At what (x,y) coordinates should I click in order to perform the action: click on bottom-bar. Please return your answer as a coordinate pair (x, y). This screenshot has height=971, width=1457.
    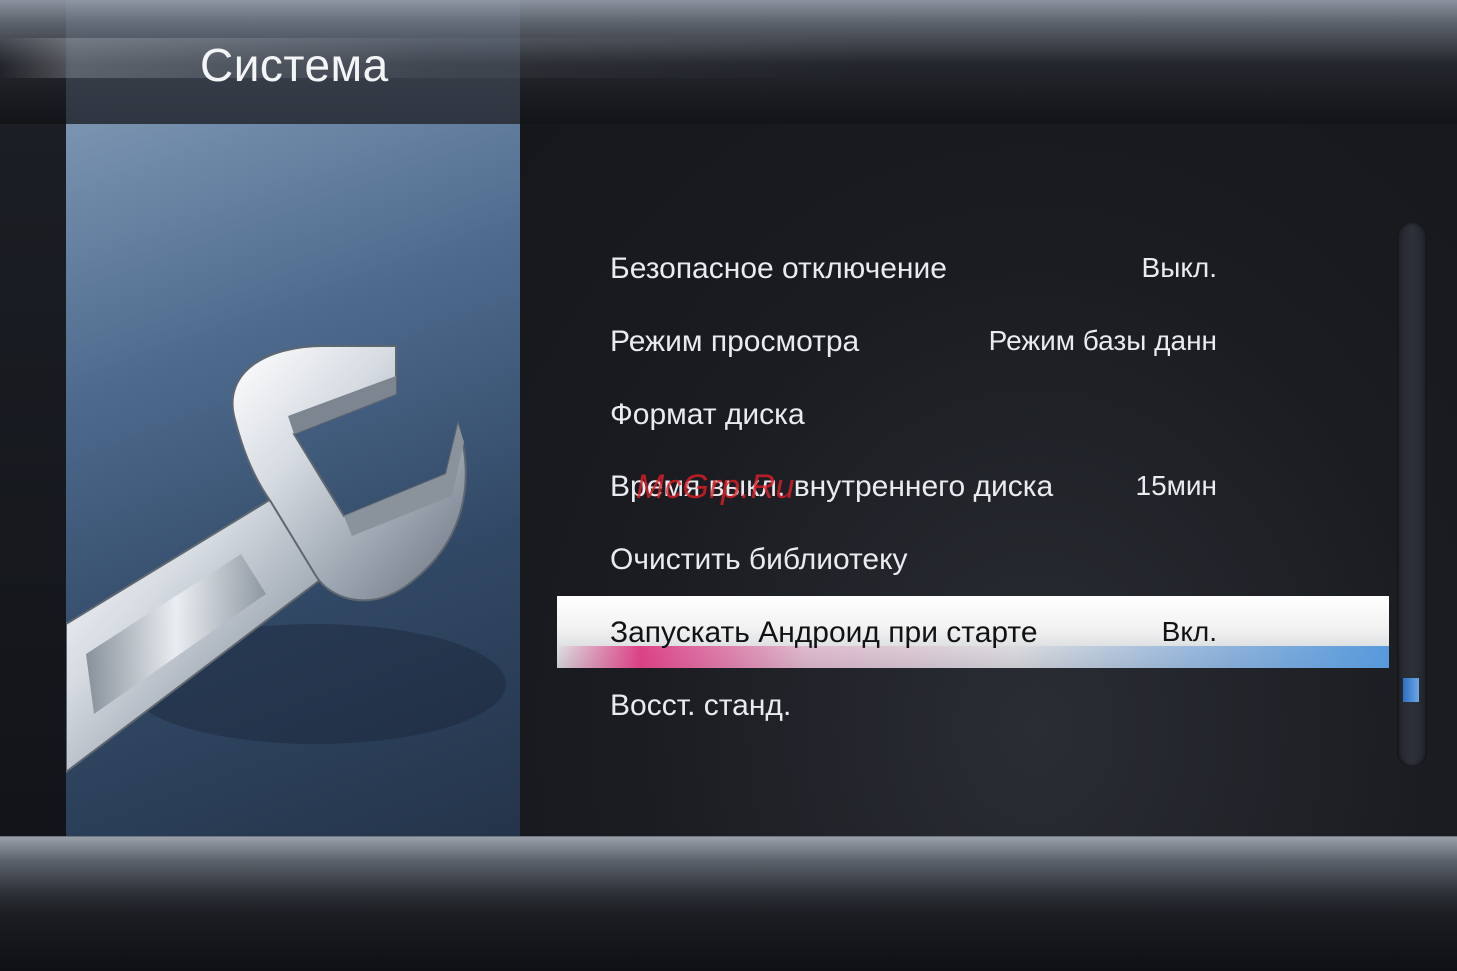
    Looking at the image, I should click on (728, 903).